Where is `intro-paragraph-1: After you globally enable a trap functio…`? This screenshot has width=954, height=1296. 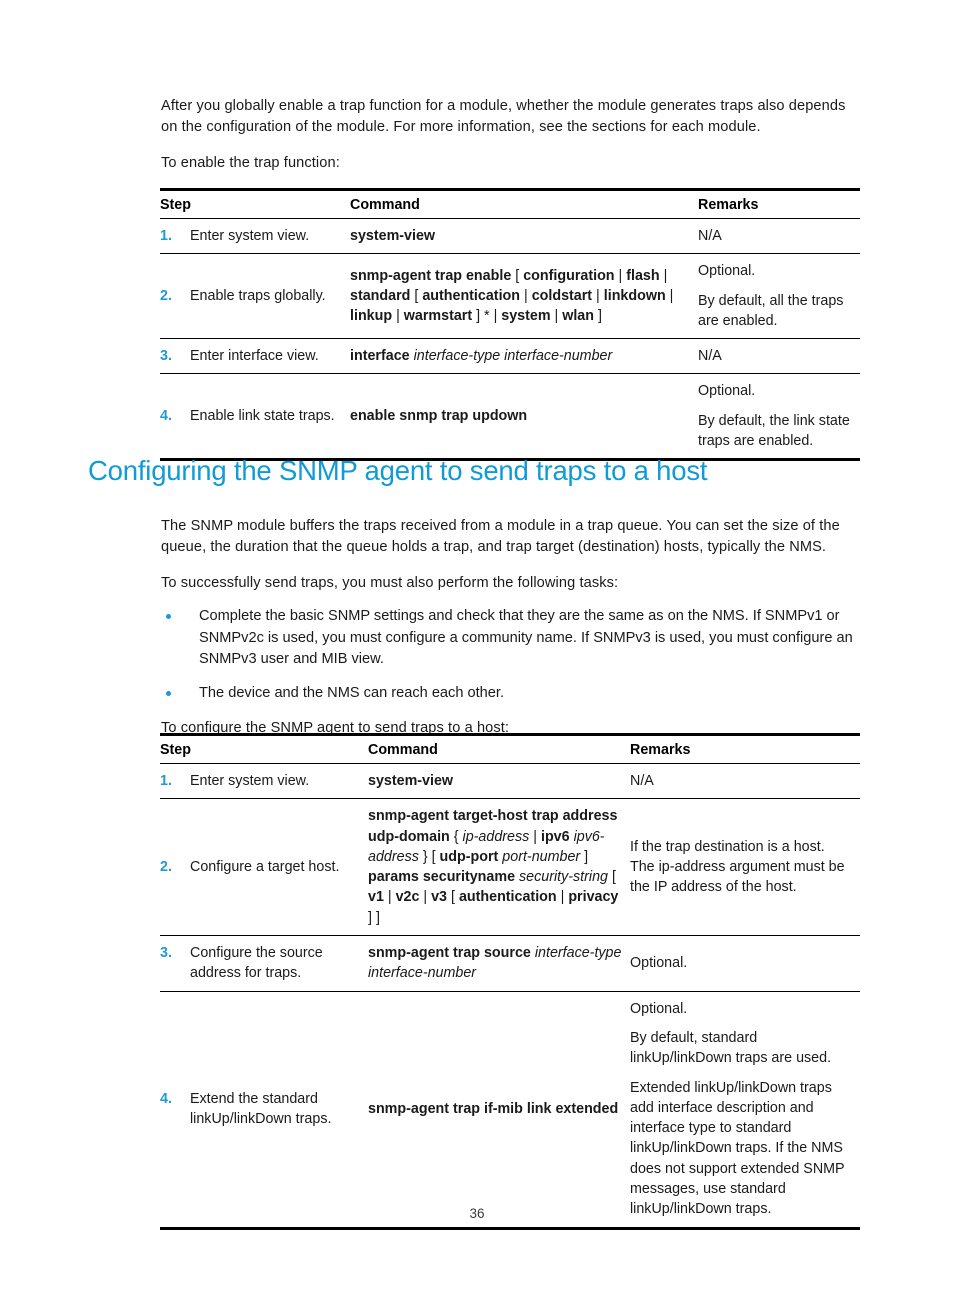 intro-paragraph-1: After you globally enable a trap functio… is located at coordinates (503, 117).